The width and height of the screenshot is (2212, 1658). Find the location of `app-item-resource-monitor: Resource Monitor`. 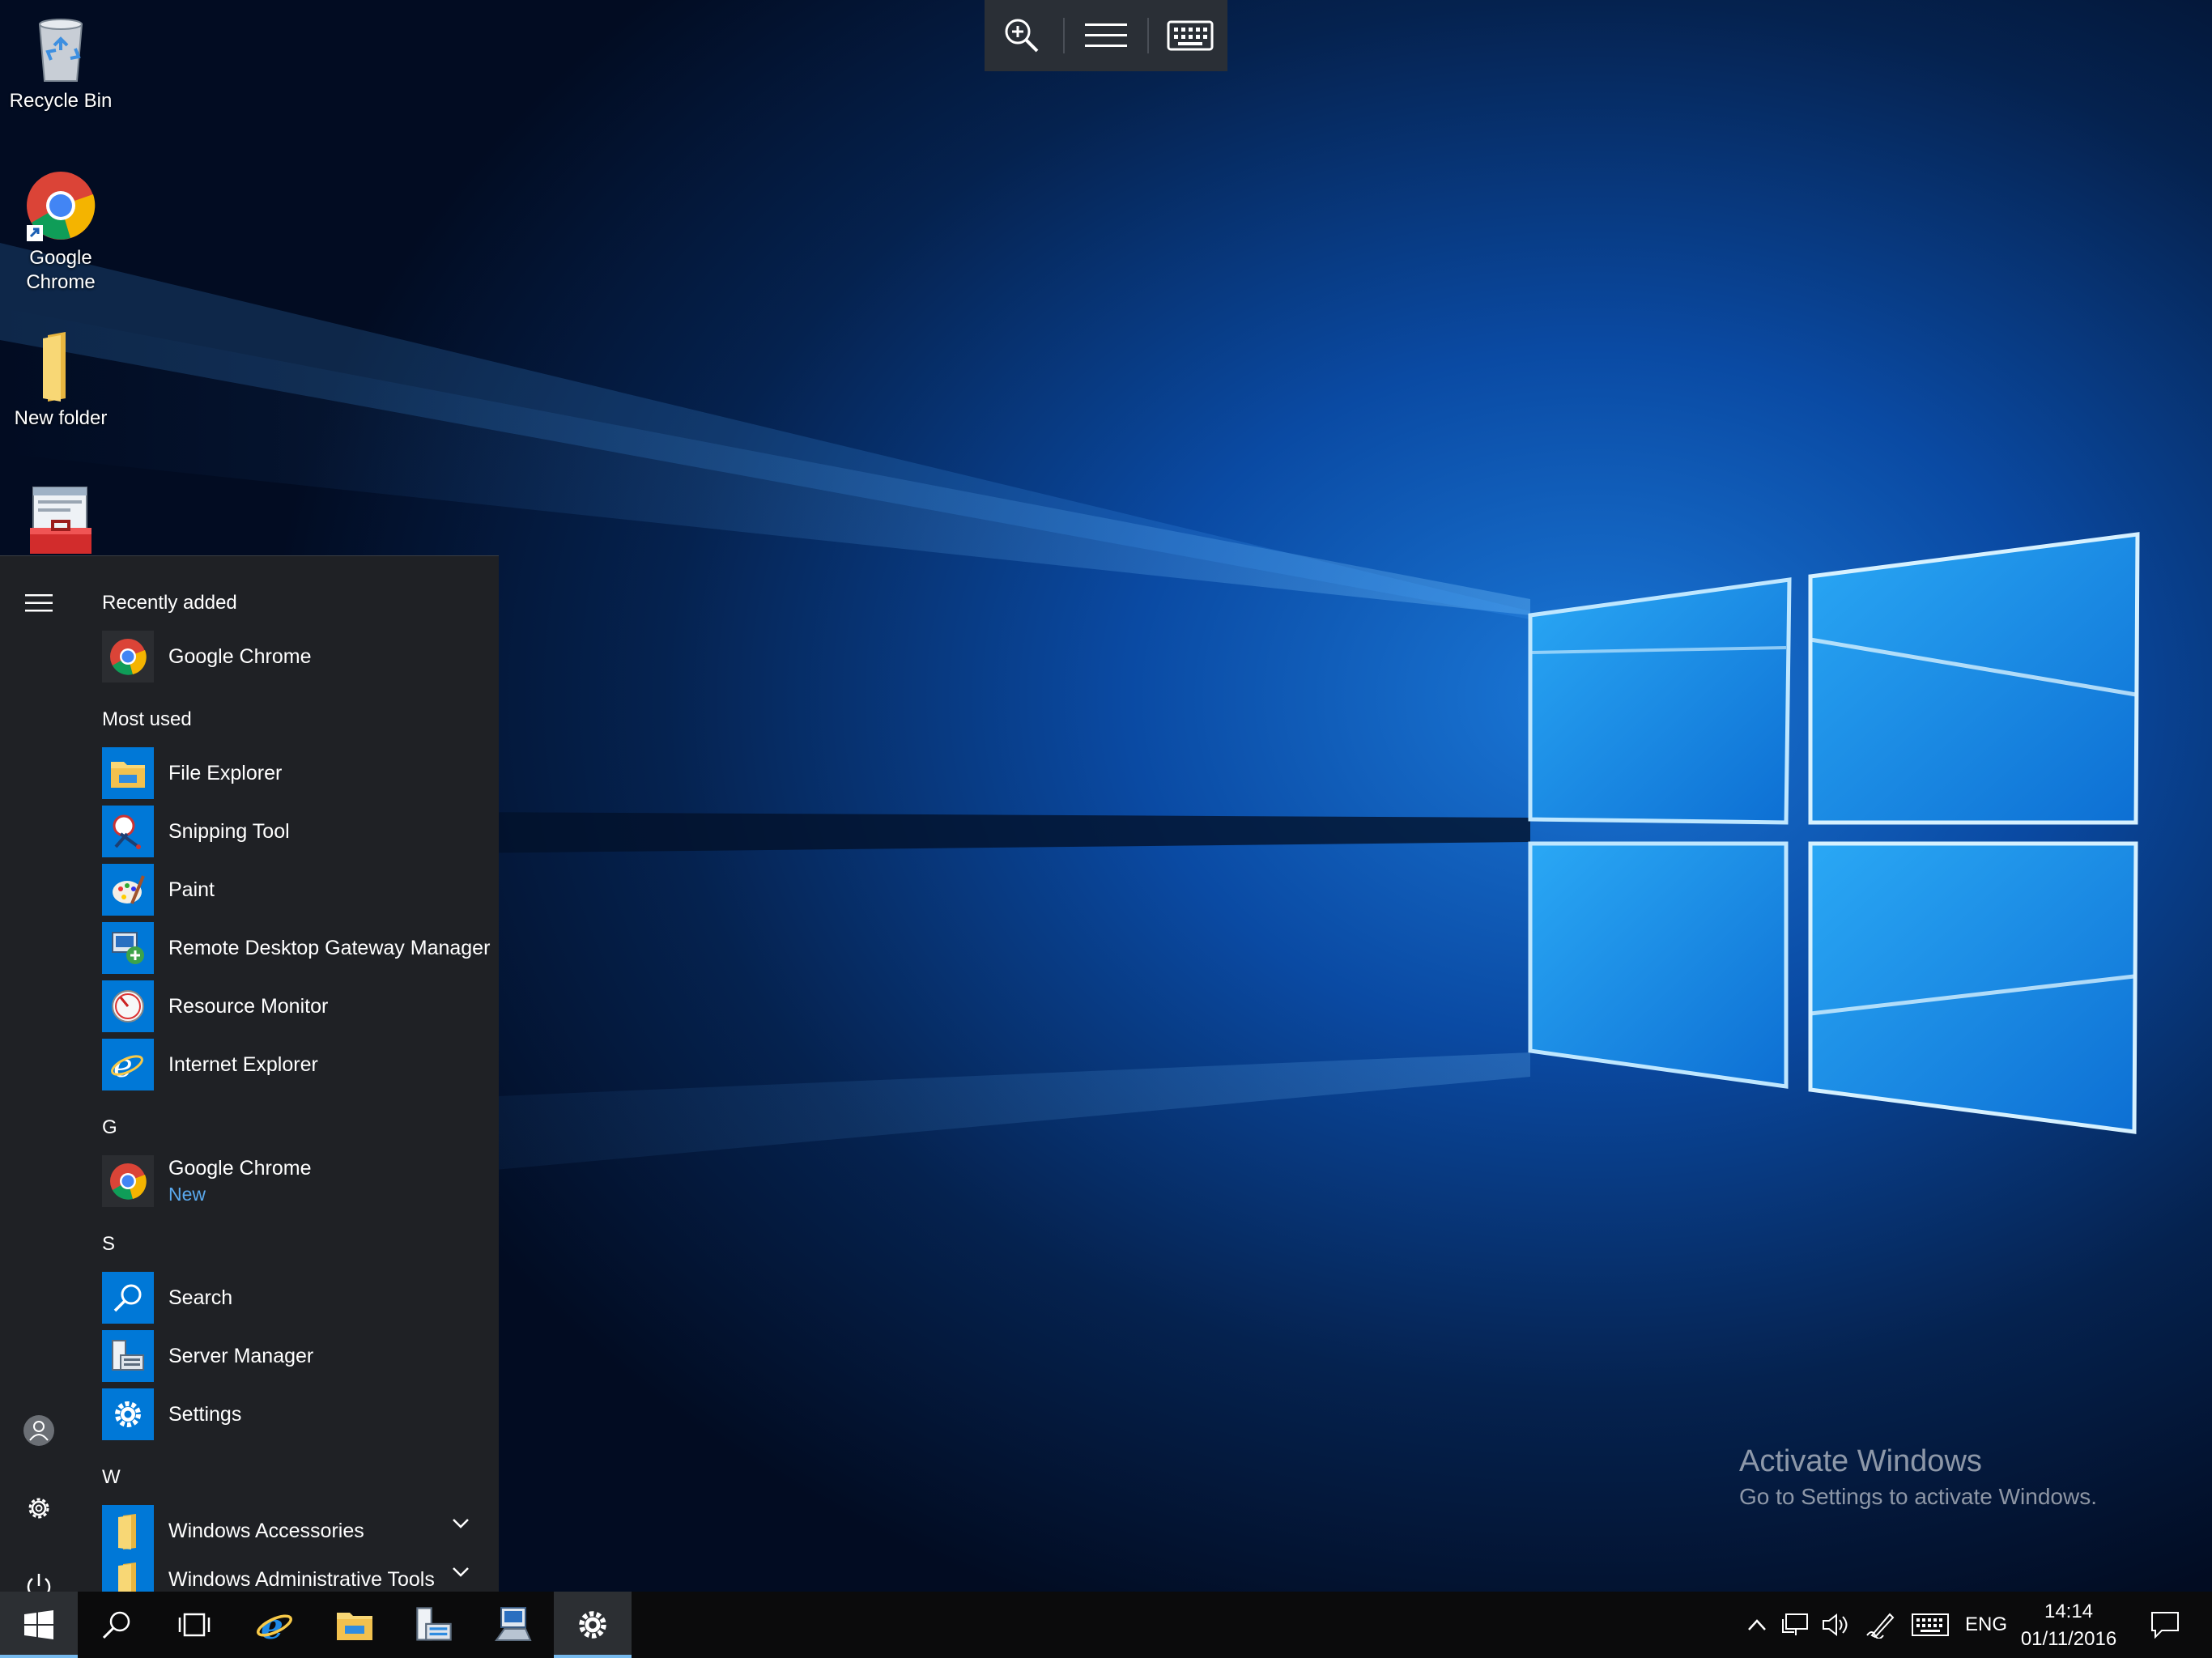

app-item-resource-monitor: Resource Monitor is located at coordinates (301, 1006).